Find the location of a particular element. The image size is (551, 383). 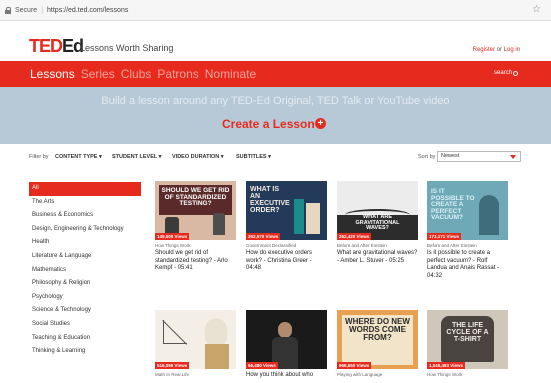

views-count: 56,480 is located at coordinates (255, 365).